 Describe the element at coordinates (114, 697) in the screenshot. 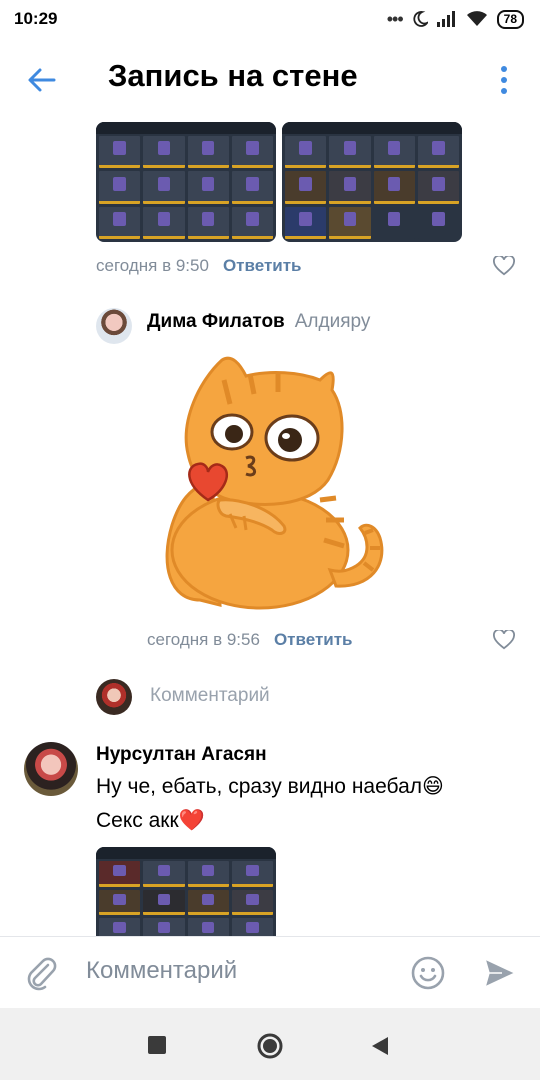

I see `current-user-avatar` at that location.